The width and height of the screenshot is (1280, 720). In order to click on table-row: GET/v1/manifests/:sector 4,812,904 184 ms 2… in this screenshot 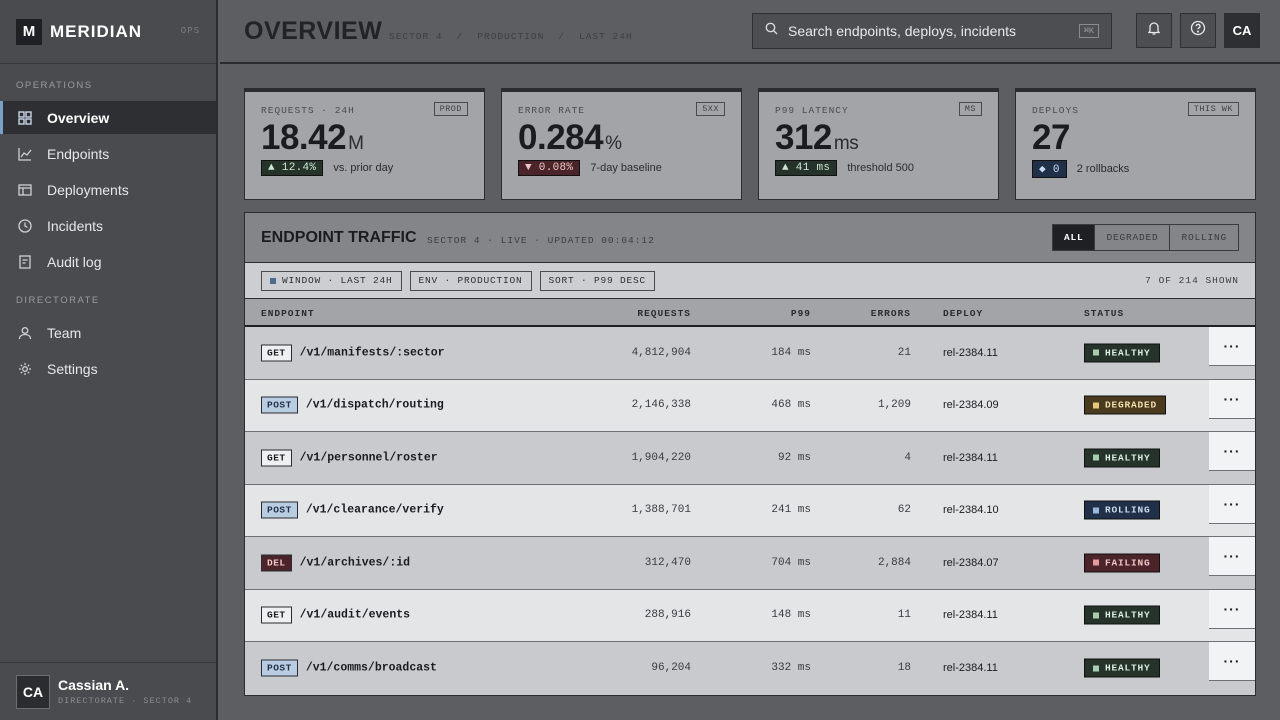, I will do `click(750, 353)`.